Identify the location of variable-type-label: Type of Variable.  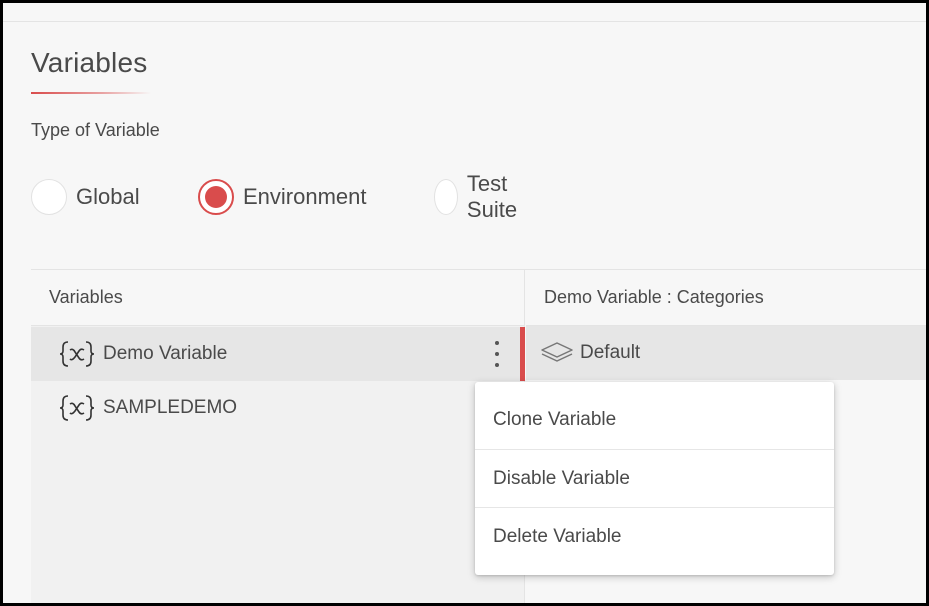
(95, 130).